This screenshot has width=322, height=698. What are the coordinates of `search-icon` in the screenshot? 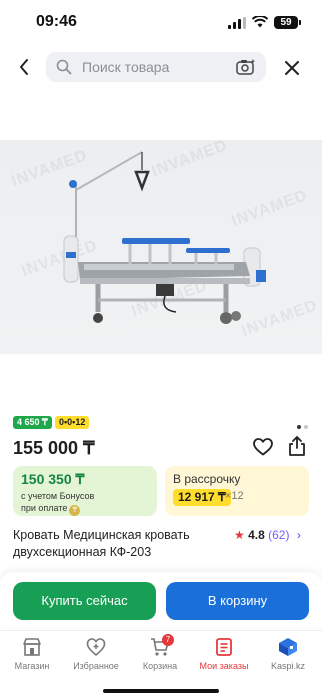 It's located at (64, 67).